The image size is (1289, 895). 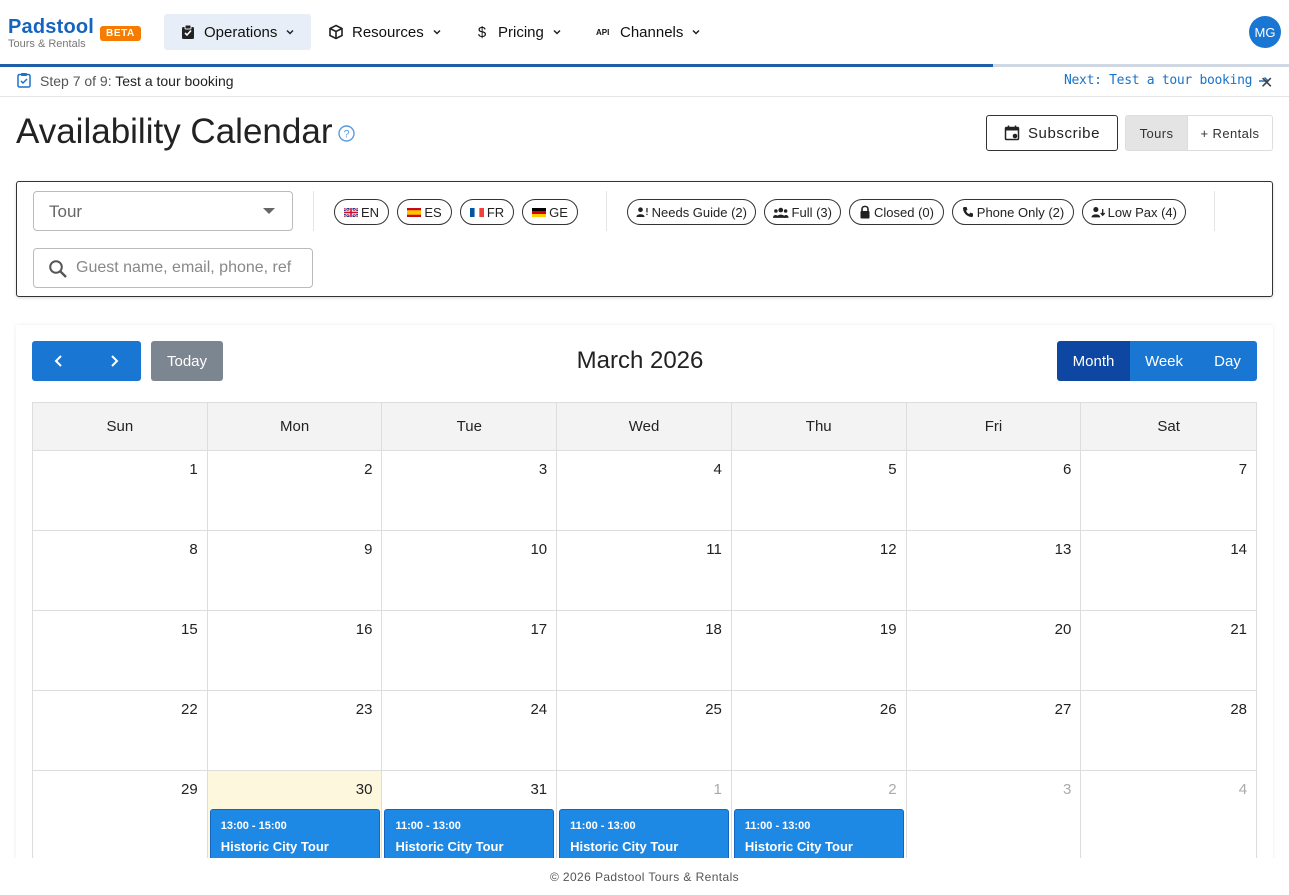 I want to click on guest-search-field, so click(x=173, y=268).